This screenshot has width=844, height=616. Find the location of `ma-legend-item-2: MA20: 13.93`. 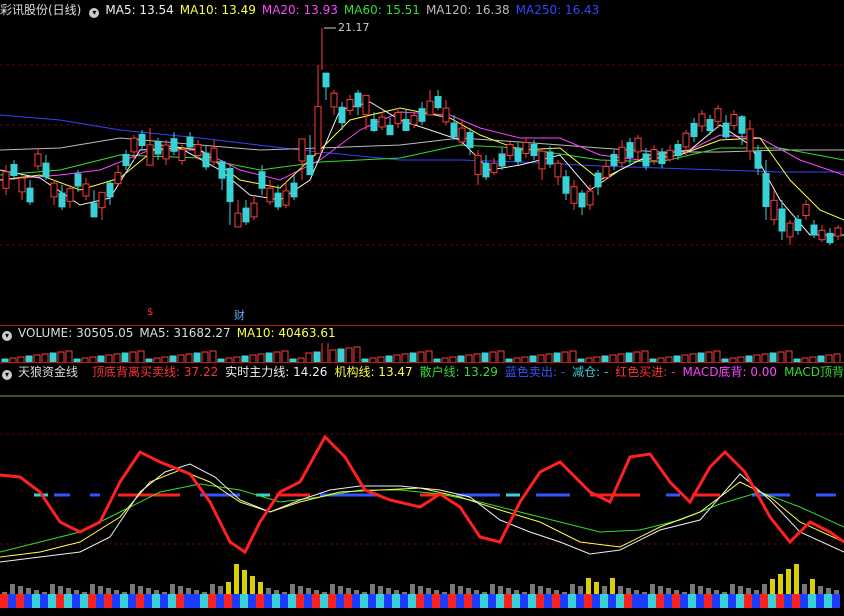

ma-legend-item-2: MA20: 13.93 is located at coordinates (299, 10).